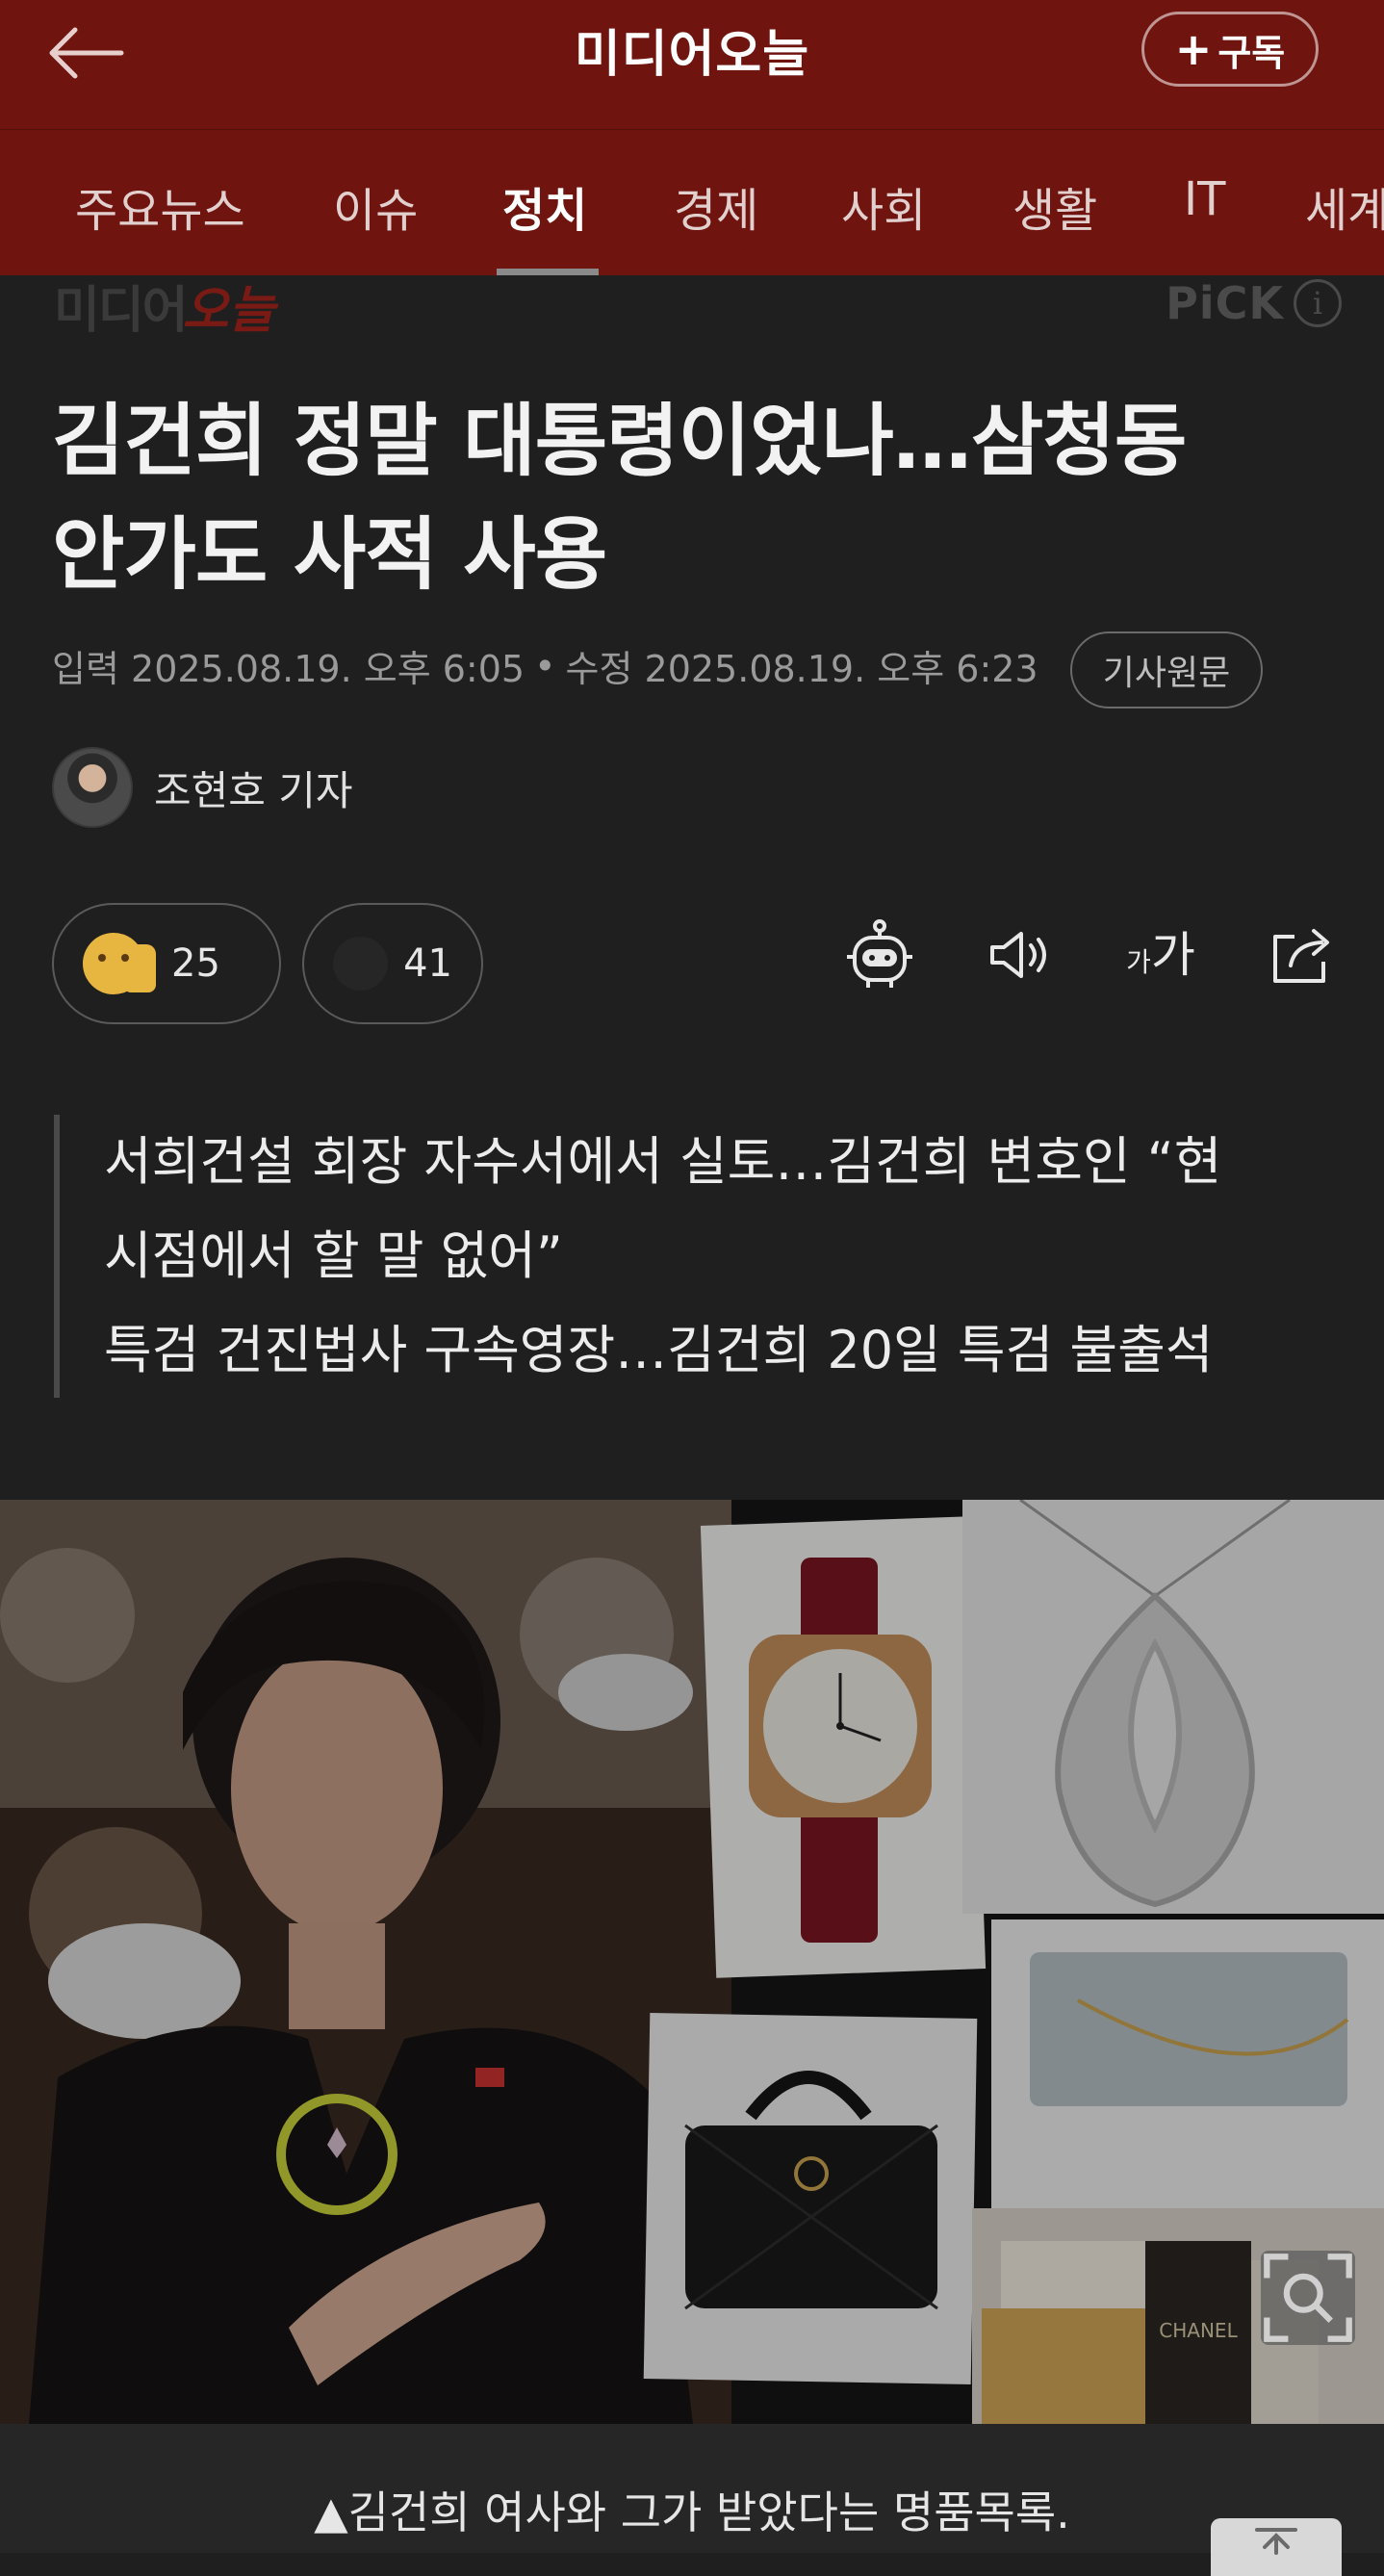 This screenshot has height=2576, width=1384. I want to click on tab-issue: 이슈, so click(375, 206).